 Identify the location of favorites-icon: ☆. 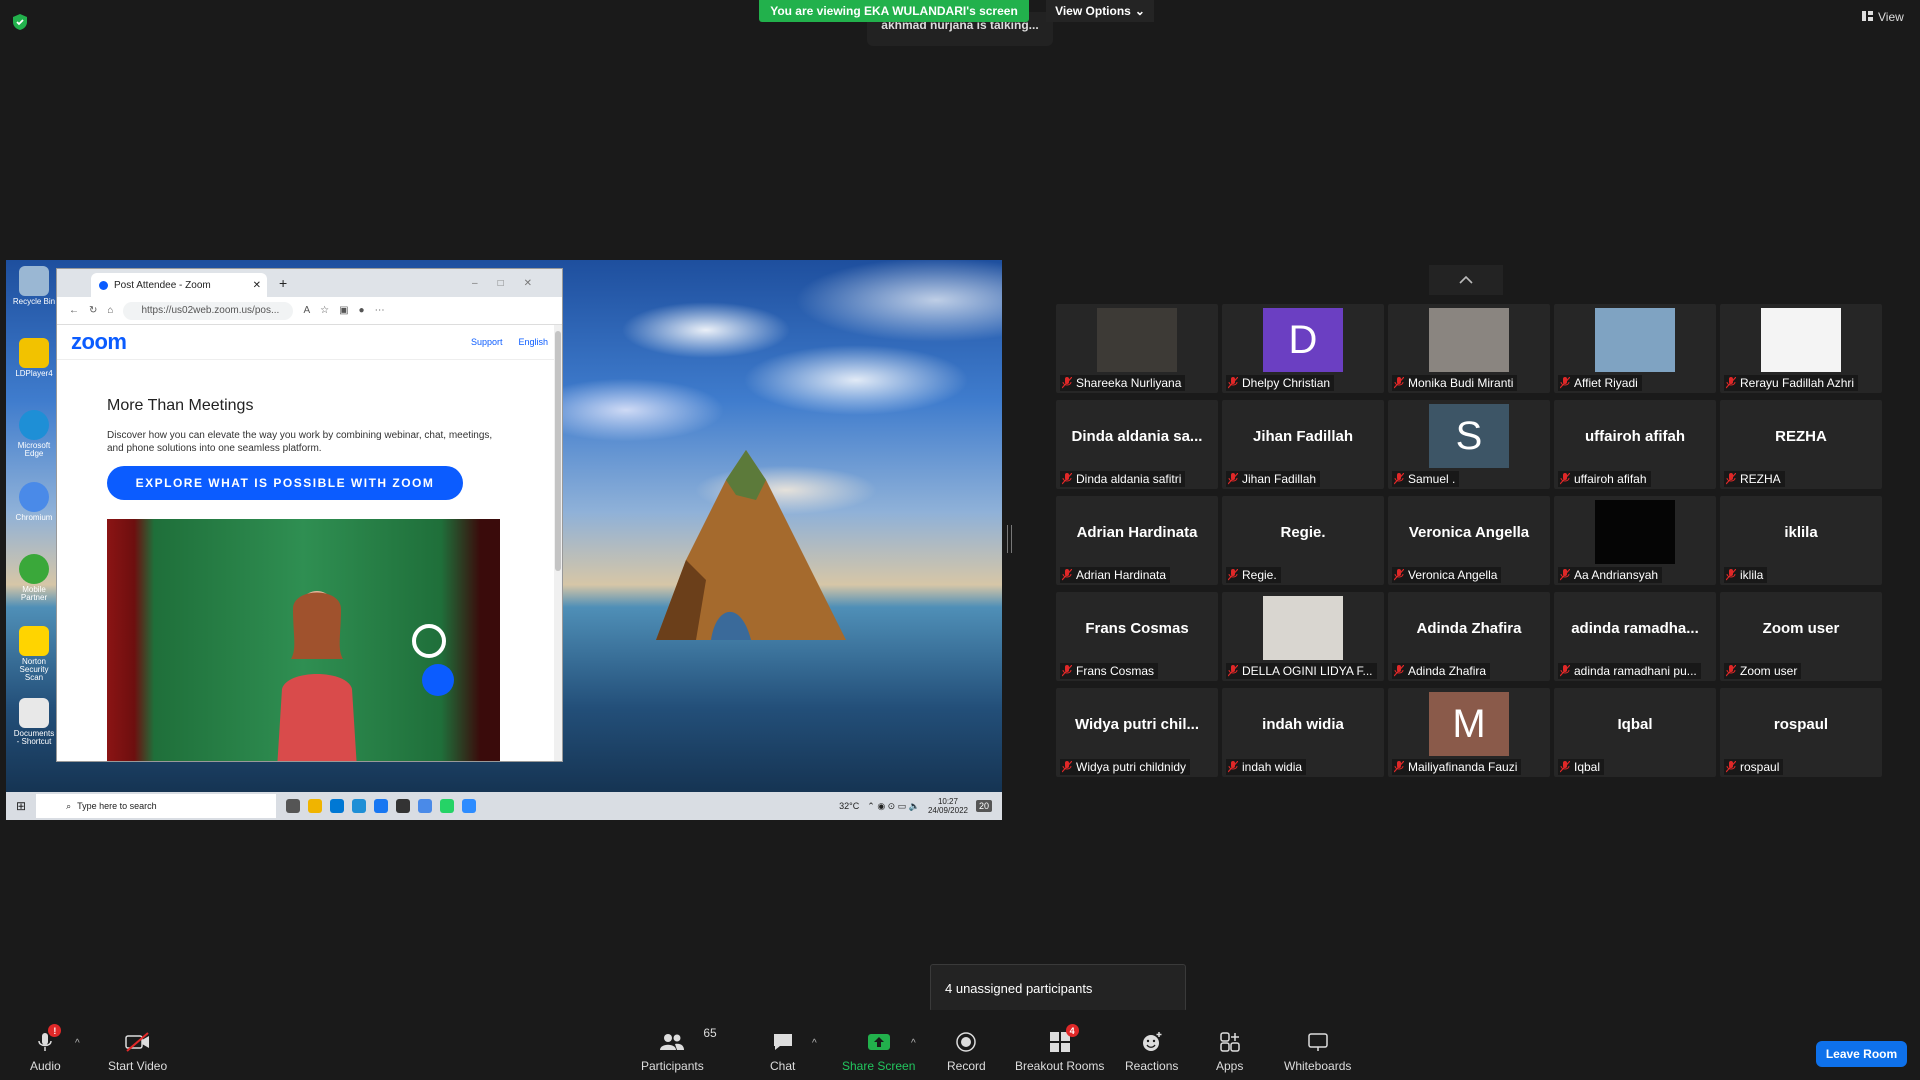
(324, 310).